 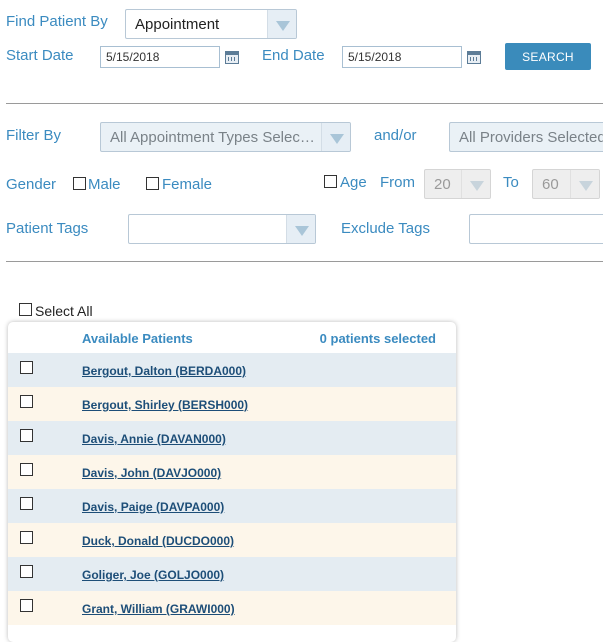 I want to click on available-patients-heading: Available Patients, so click(x=137, y=338).